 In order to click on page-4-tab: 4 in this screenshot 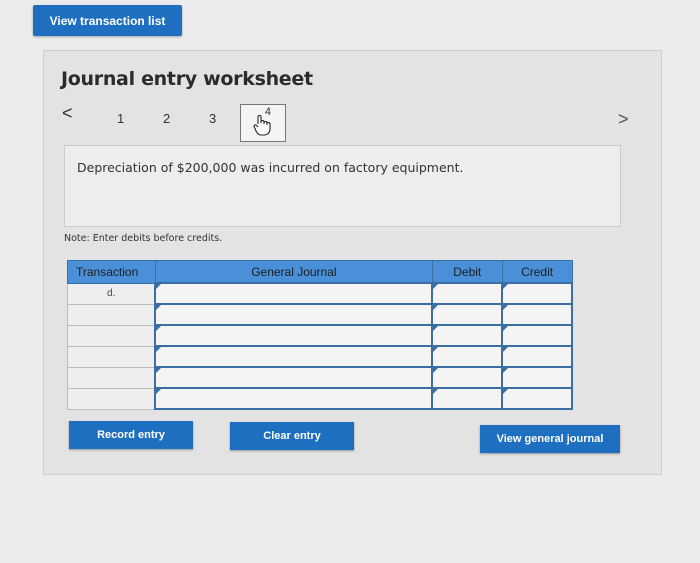, I will do `click(263, 123)`.